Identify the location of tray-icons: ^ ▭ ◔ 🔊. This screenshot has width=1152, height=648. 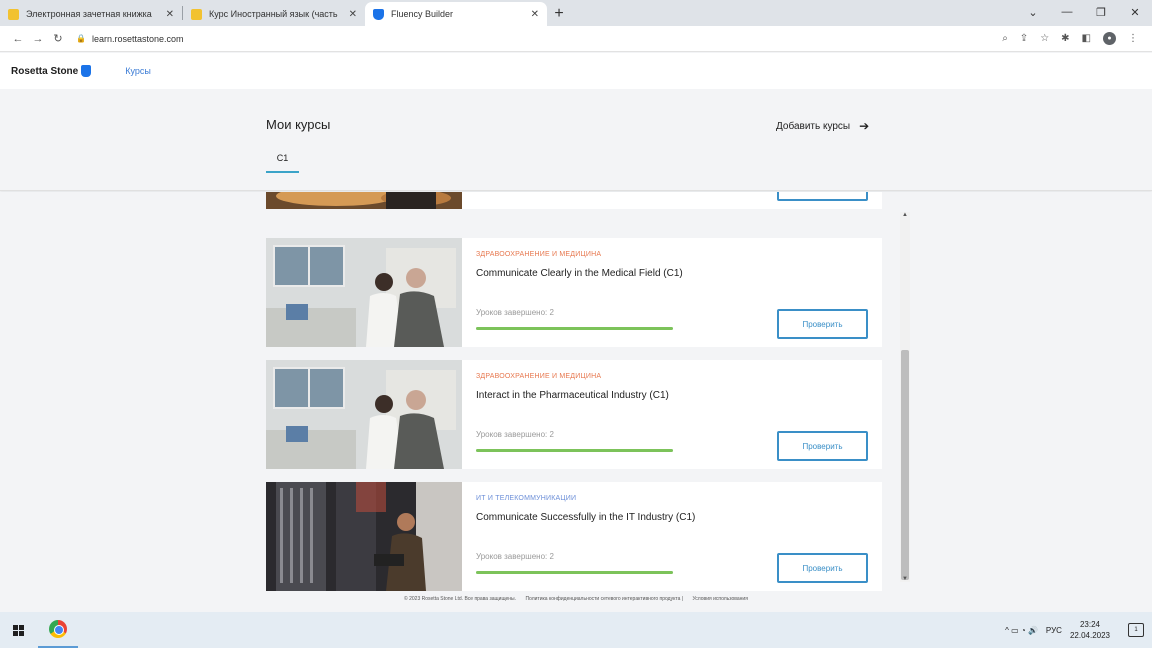
(1021, 630).